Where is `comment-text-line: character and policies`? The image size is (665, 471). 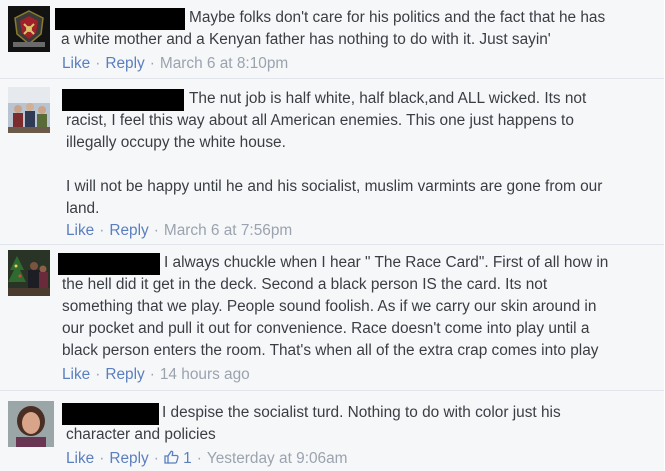 comment-text-line: character and policies is located at coordinates (141, 434).